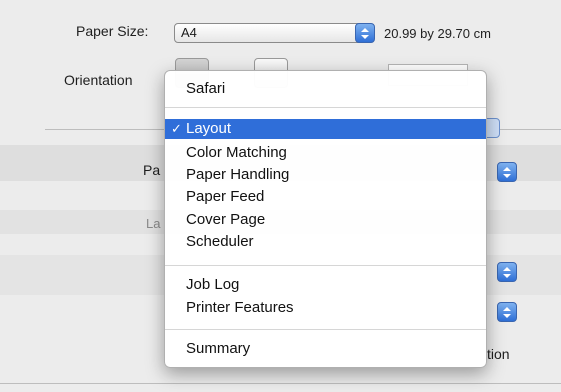  Describe the element at coordinates (206, 88) in the screenshot. I see `menu-item-label: Safari` at that location.